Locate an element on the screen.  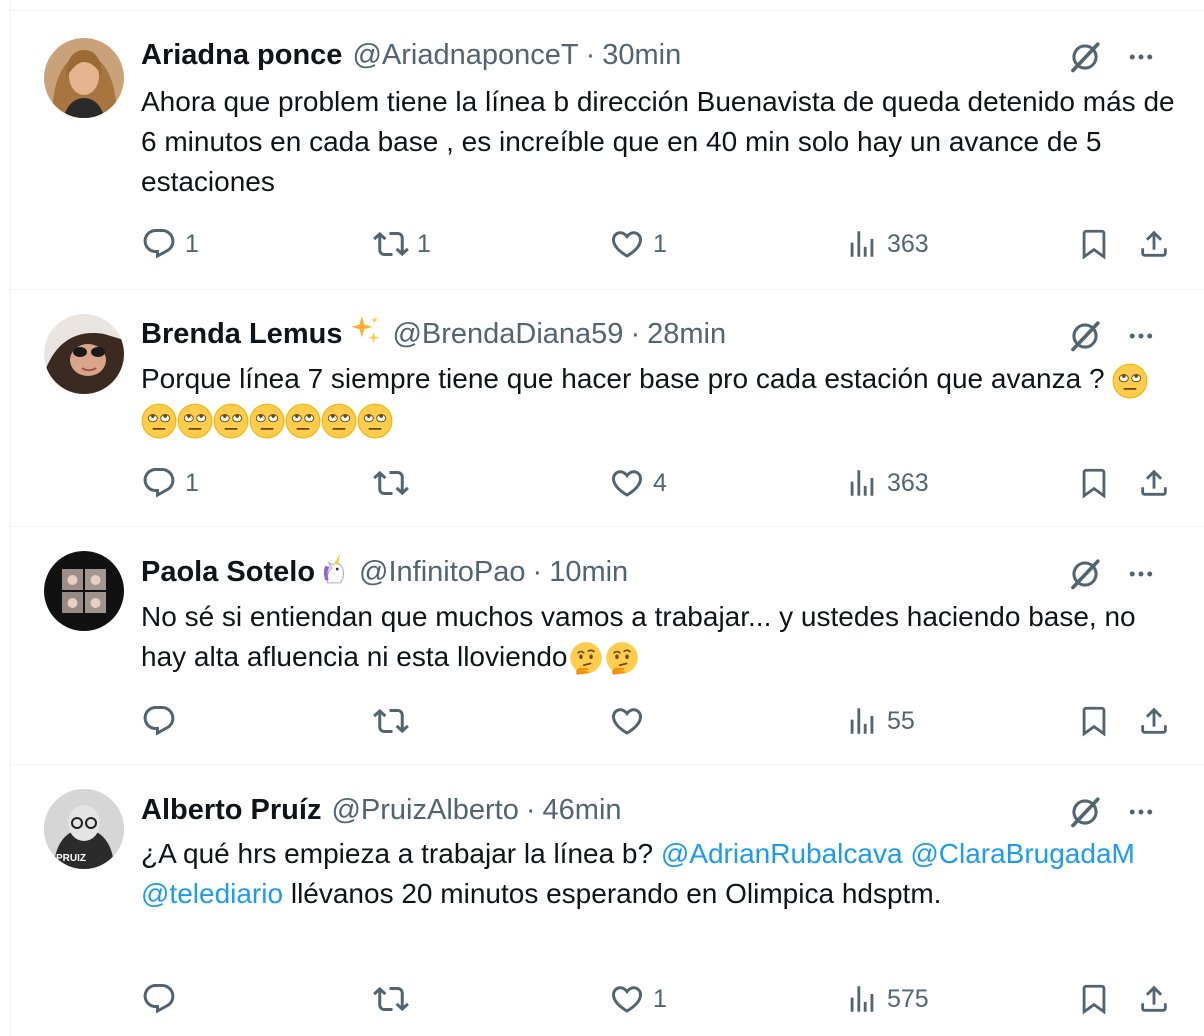
like-button is located at coordinates (631, 721).